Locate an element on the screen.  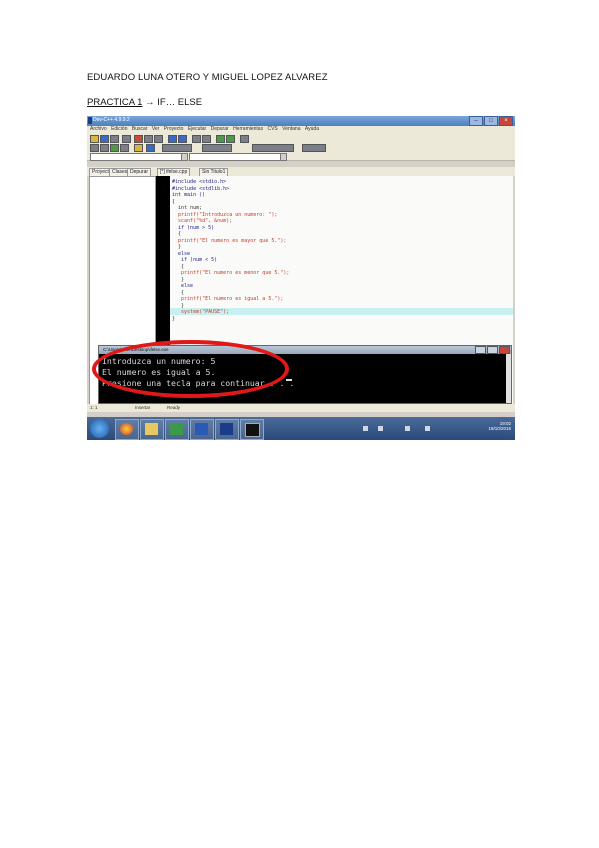
tray-clock: 19:02 19/10/2016 is located at coordinates (499, 426).